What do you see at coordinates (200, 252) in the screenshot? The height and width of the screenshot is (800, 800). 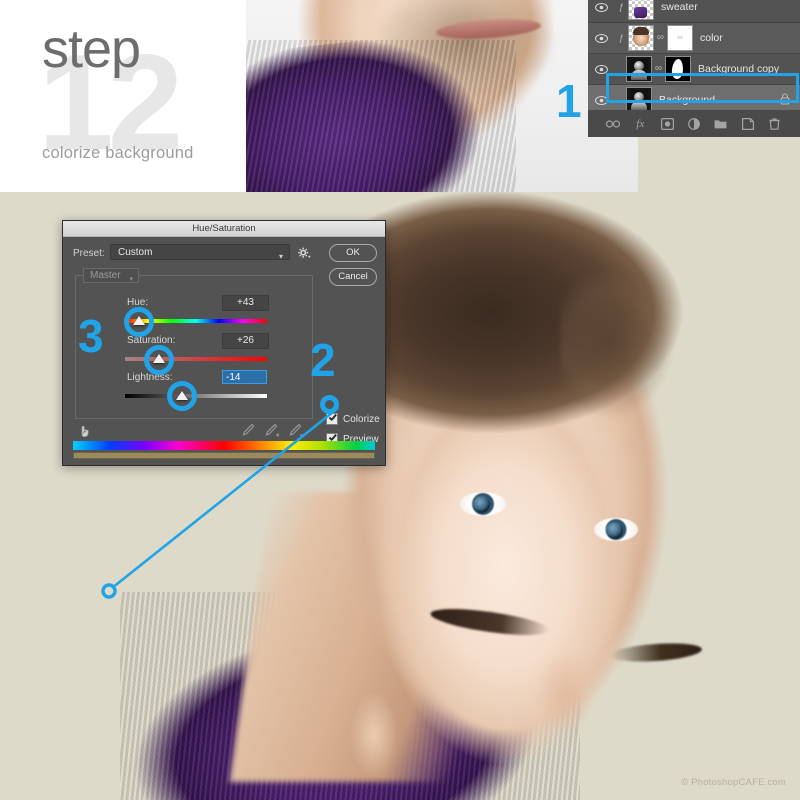 I see `preset-dropdown: Custom ▾` at bounding box center [200, 252].